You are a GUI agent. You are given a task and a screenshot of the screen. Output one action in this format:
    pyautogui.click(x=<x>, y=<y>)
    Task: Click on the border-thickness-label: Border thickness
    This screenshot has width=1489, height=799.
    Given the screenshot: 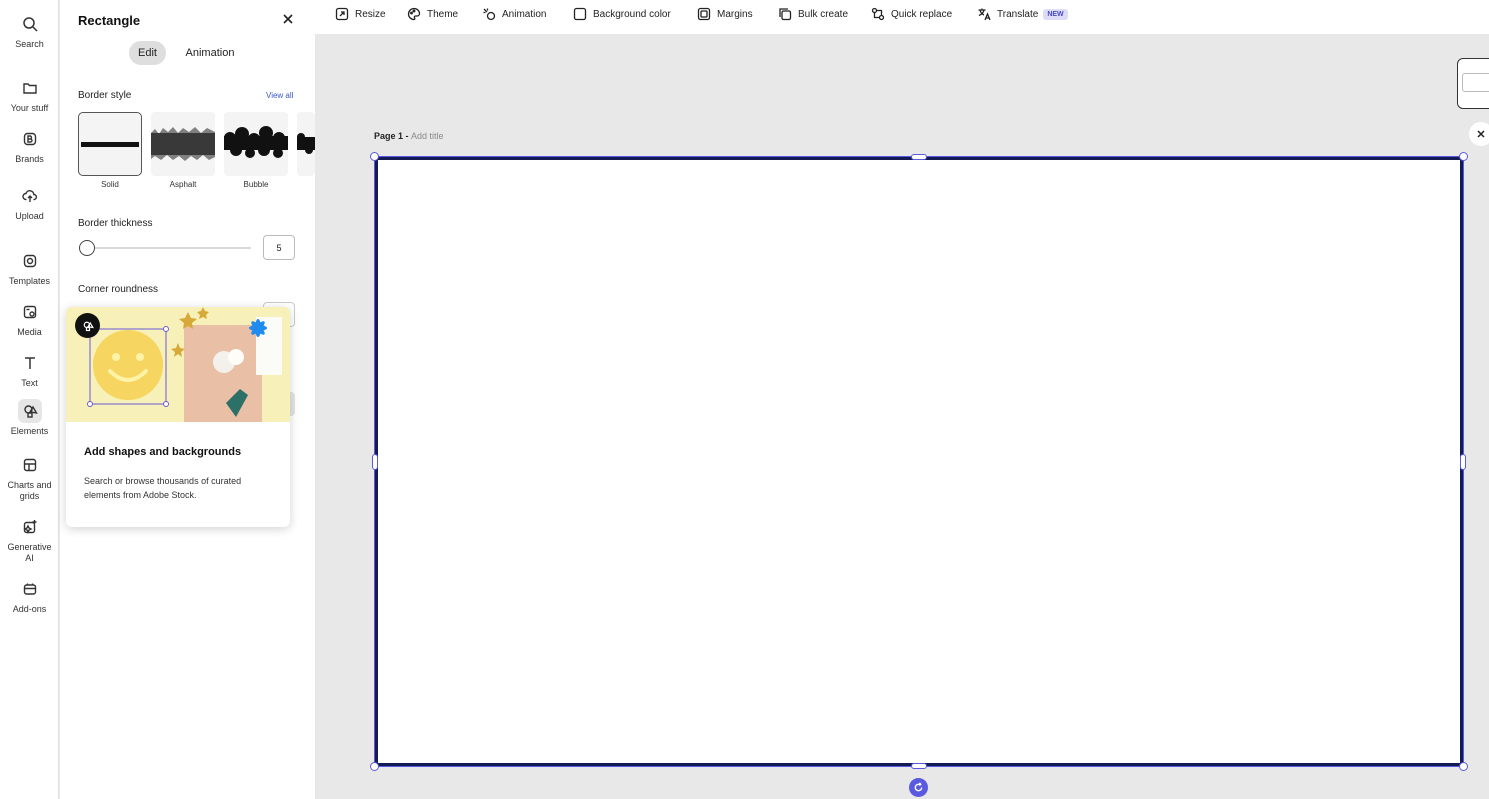 What is the action you would take?
    pyautogui.click(x=115, y=223)
    